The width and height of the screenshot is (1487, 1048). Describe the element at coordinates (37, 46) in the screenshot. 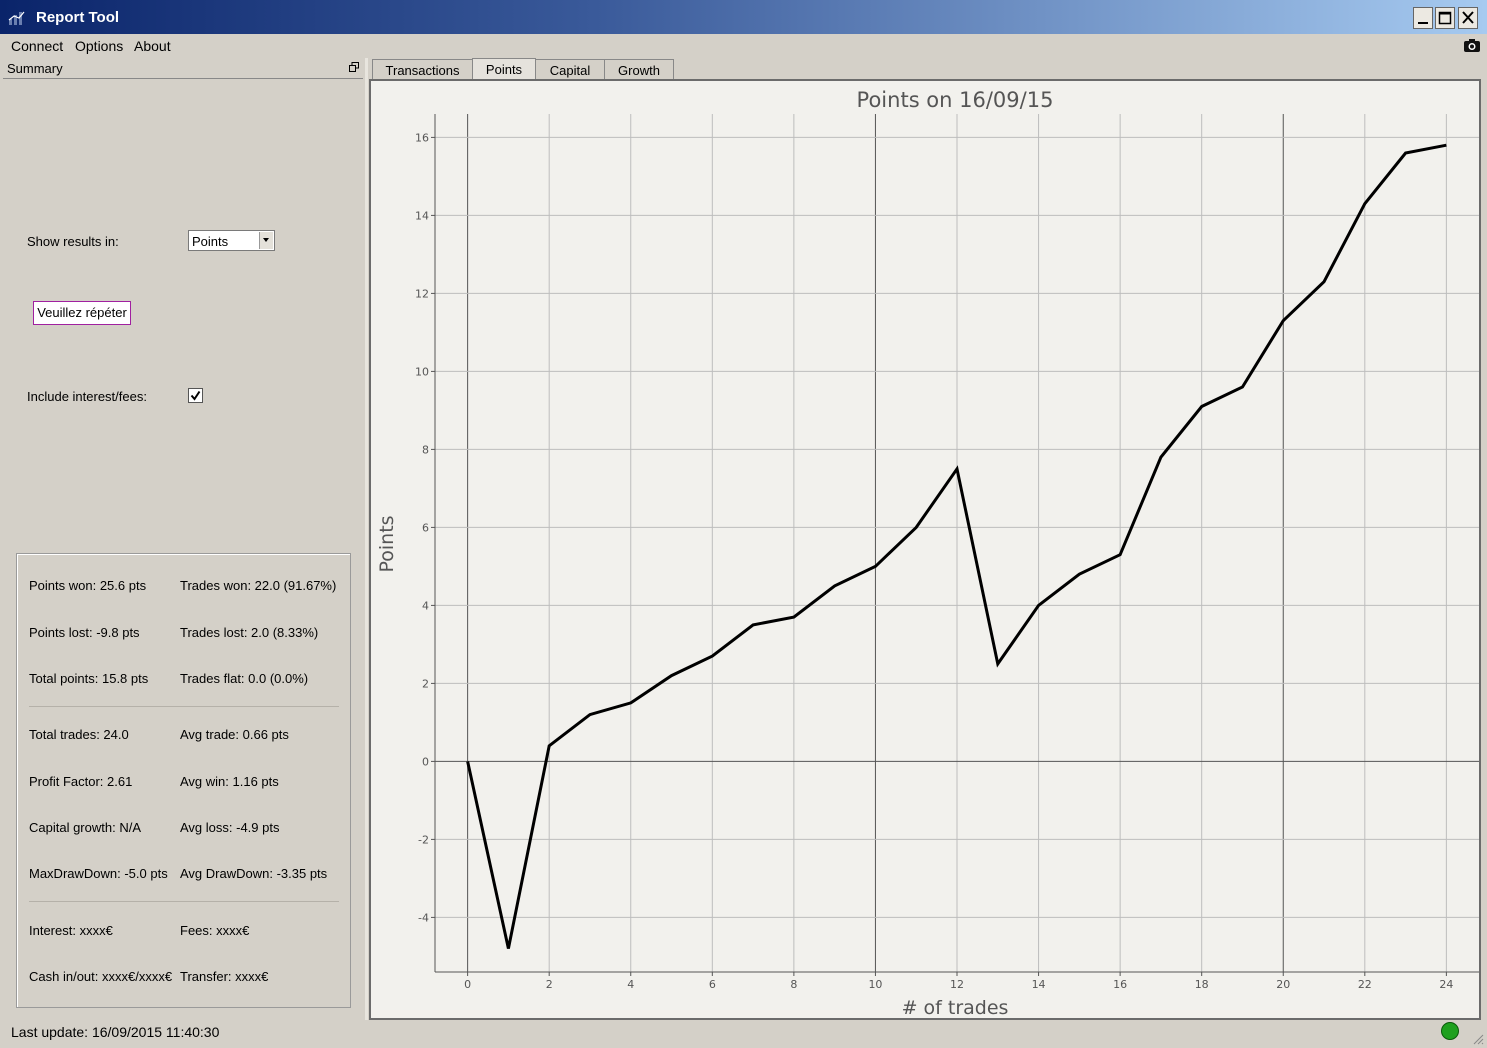

I see `menu-connect: Connect` at that location.